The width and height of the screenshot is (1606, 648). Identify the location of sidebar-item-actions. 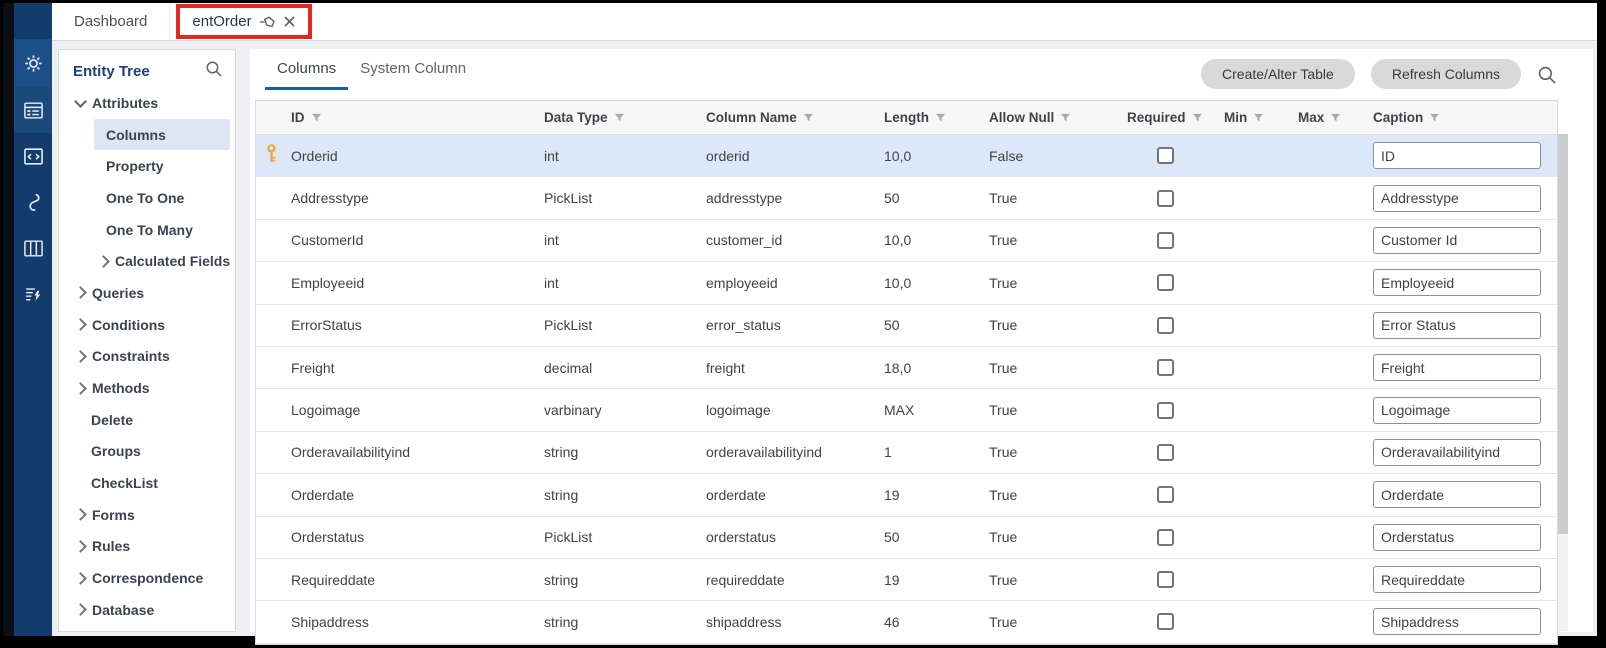
(33, 294).